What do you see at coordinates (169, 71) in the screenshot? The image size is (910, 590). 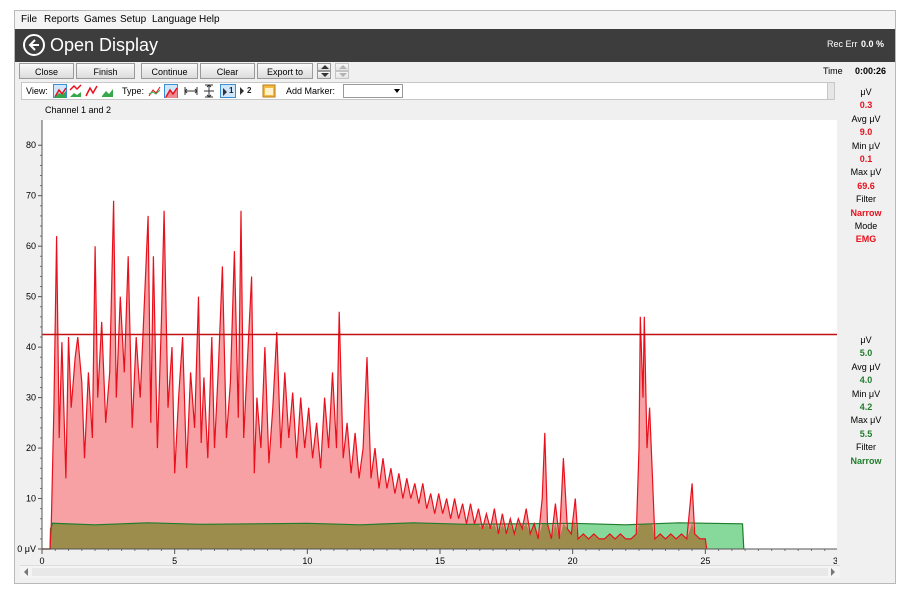 I see `continue-button: Continue` at bounding box center [169, 71].